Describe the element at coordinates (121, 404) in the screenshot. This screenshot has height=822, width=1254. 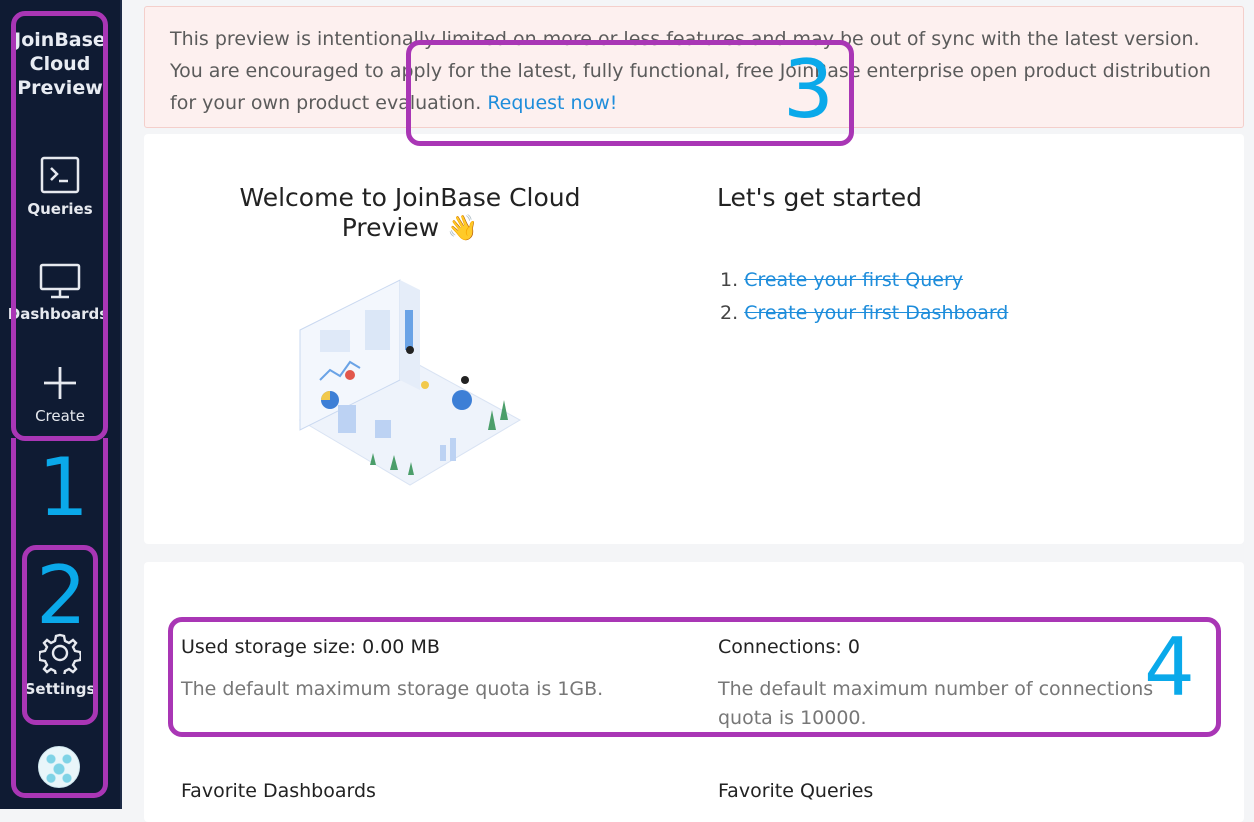
I see `sidebar-divider` at that location.